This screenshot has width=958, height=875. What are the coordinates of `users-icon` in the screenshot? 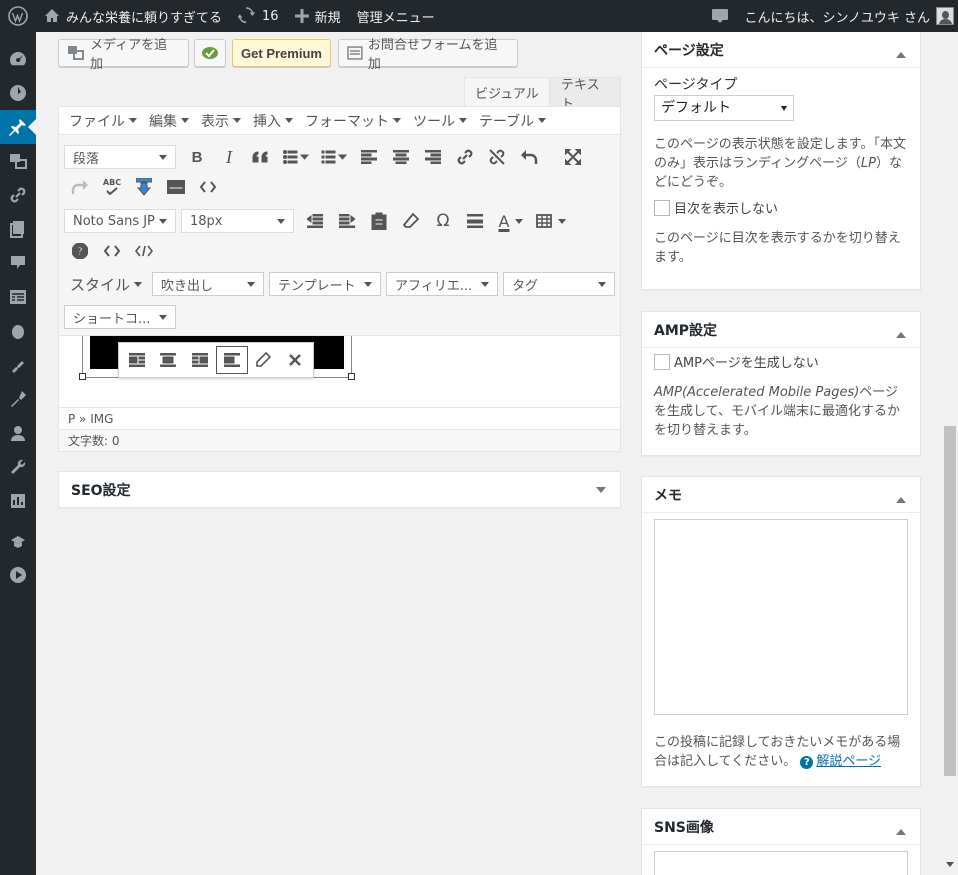 It's located at (18, 433).